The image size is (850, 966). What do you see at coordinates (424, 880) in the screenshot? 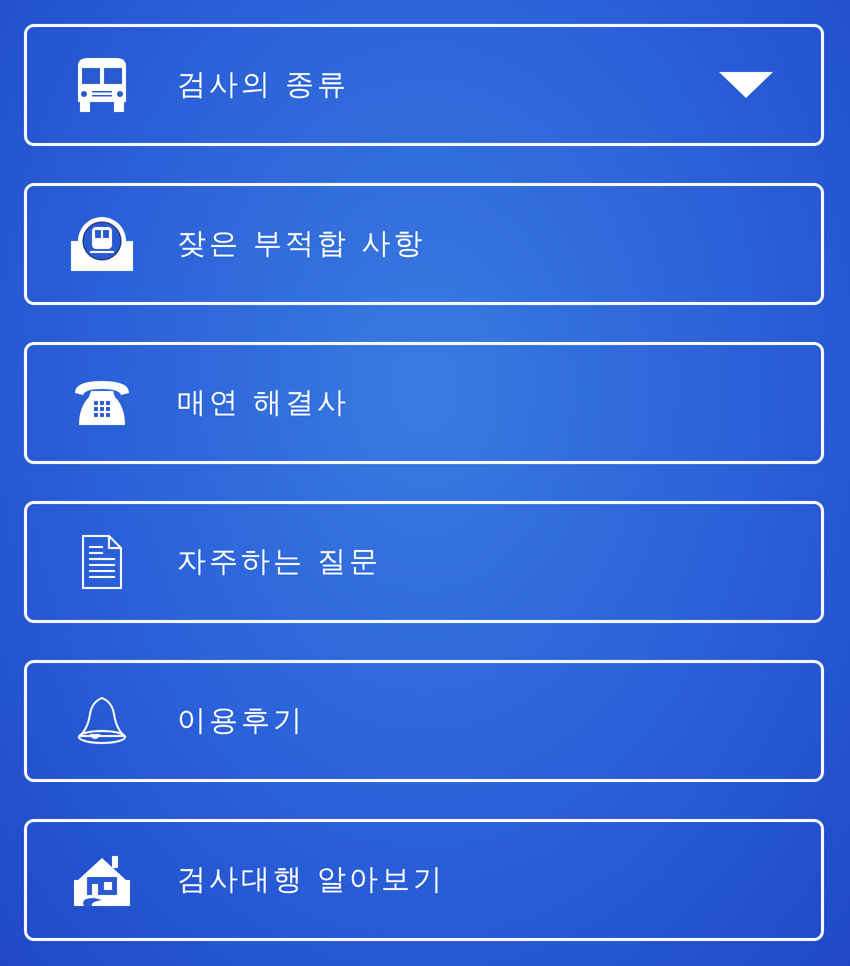
I see `menu-item: 검사대행 알아보기` at bounding box center [424, 880].